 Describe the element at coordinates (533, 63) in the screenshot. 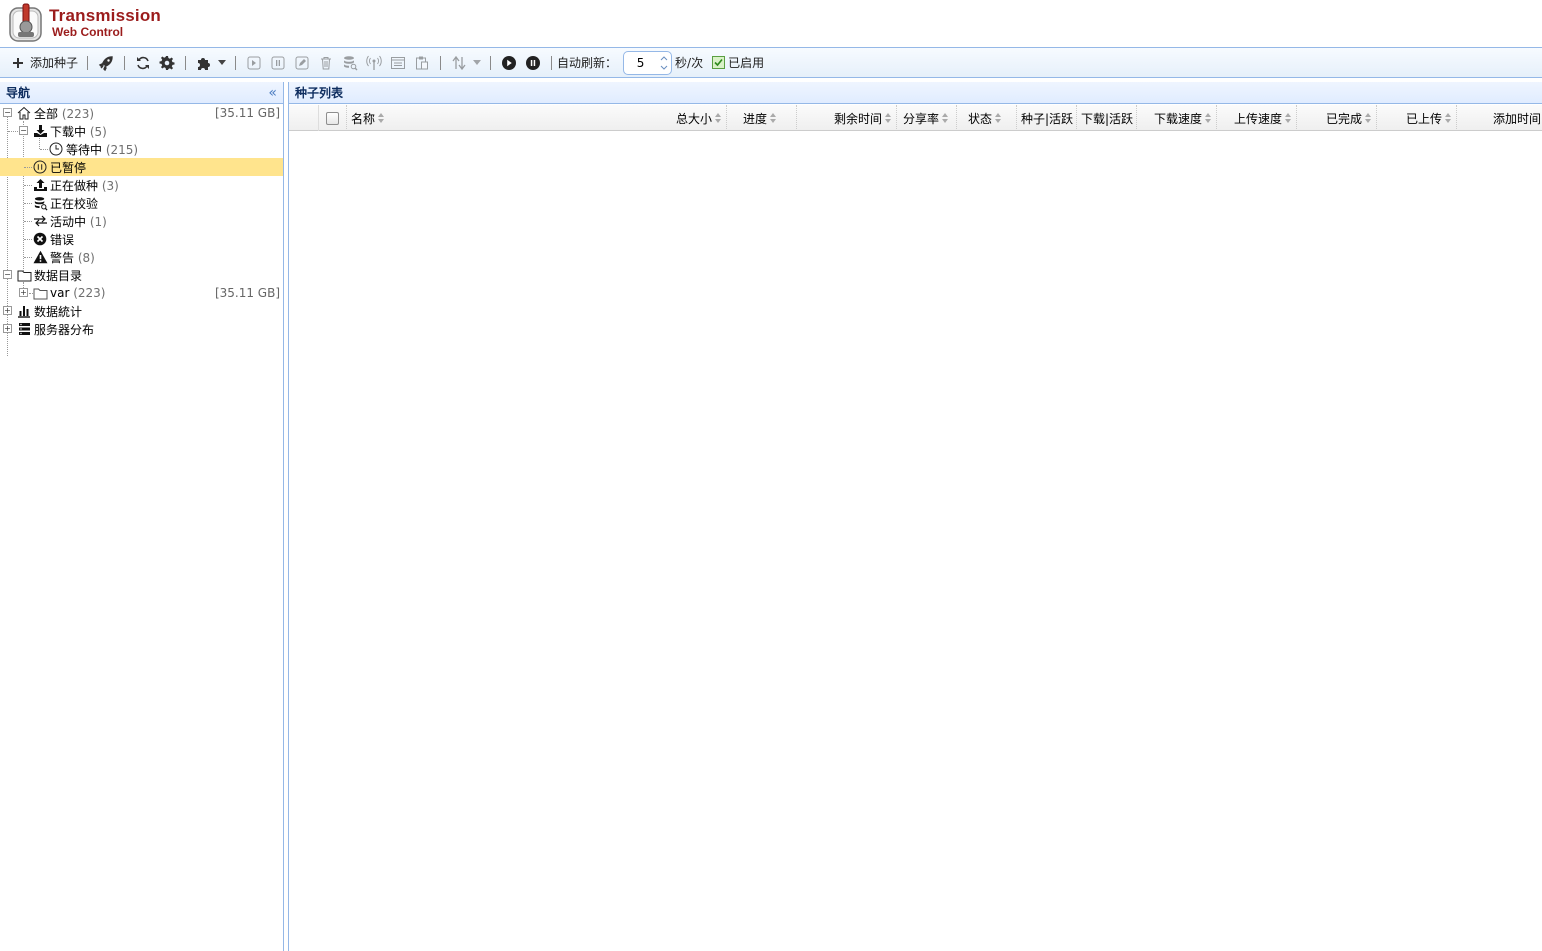

I see `pause-all-button` at that location.